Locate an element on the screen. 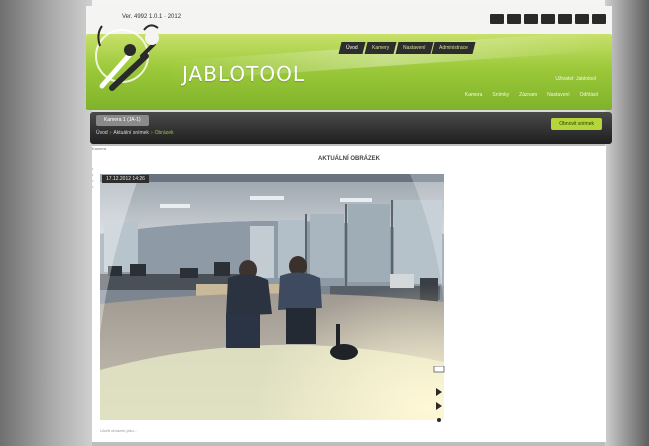 The height and width of the screenshot is (446, 649). sub-link-odhlasit: Odhlásit is located at coordinates (589, 95).